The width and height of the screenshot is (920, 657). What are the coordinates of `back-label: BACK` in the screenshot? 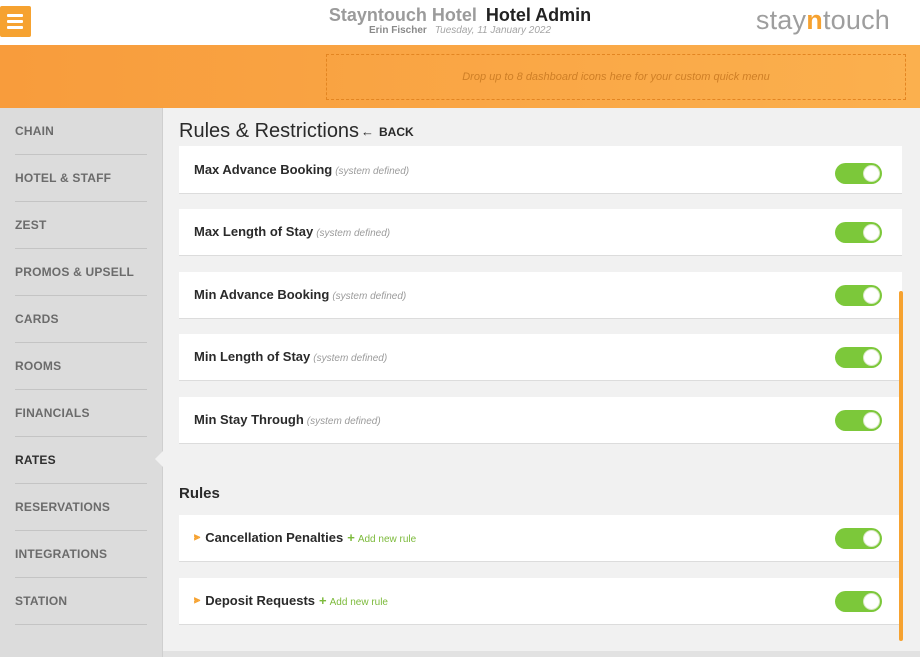 It's located at (396, 132).